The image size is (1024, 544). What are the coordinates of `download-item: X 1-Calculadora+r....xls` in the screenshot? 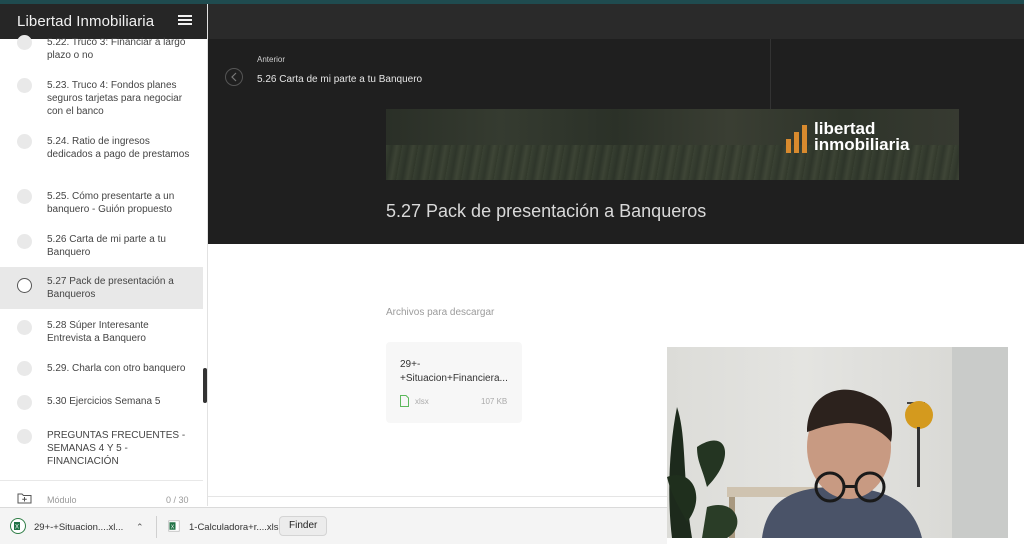 It's located at (228, 526).